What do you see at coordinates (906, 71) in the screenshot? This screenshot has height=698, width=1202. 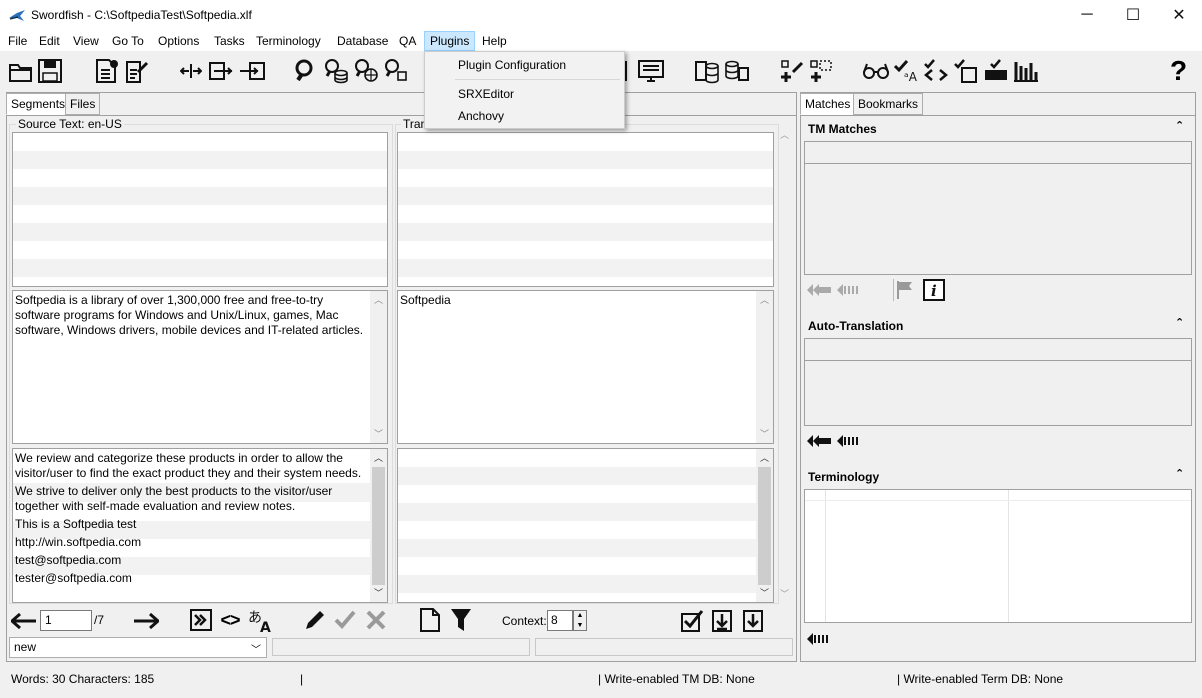 I see `spellcheck-icon: ᵃA` at bounding box center [906, 71].